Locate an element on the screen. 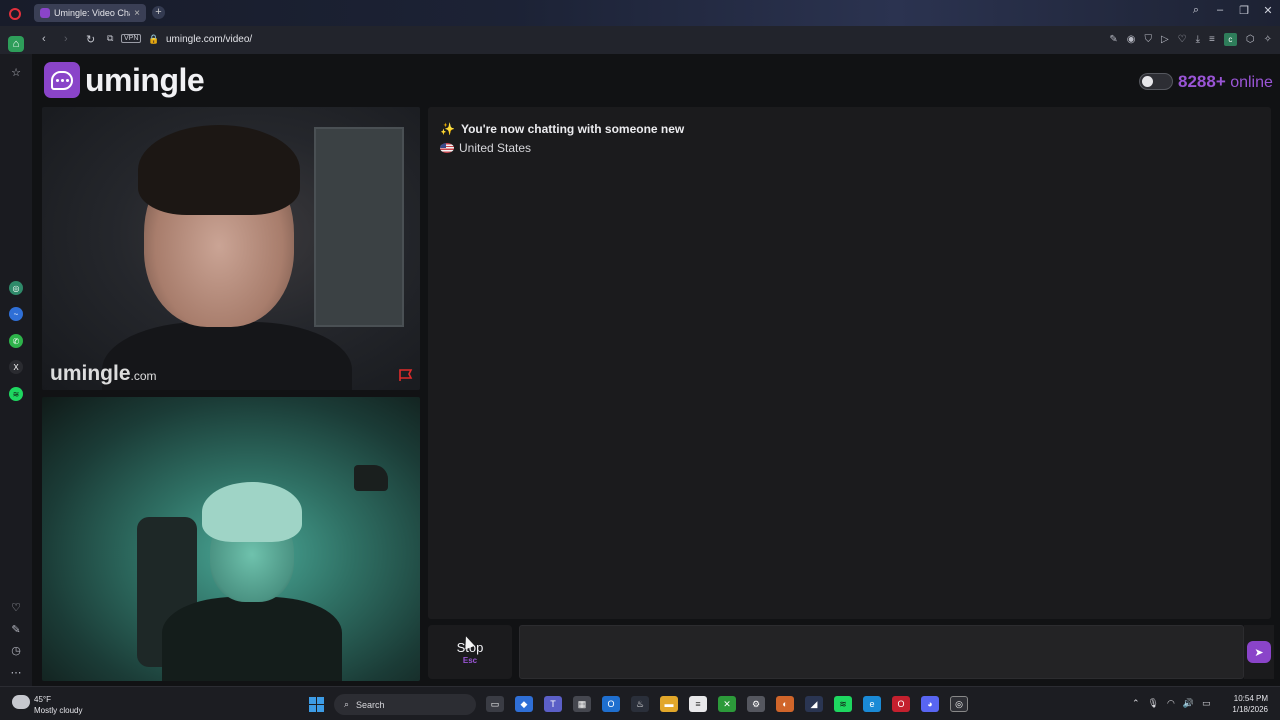 This screenshot has width=1280, height=720. system-tray: ⌃ 🎙 ◠ 🔊 ▭ is located at coordinates (1171, 703).